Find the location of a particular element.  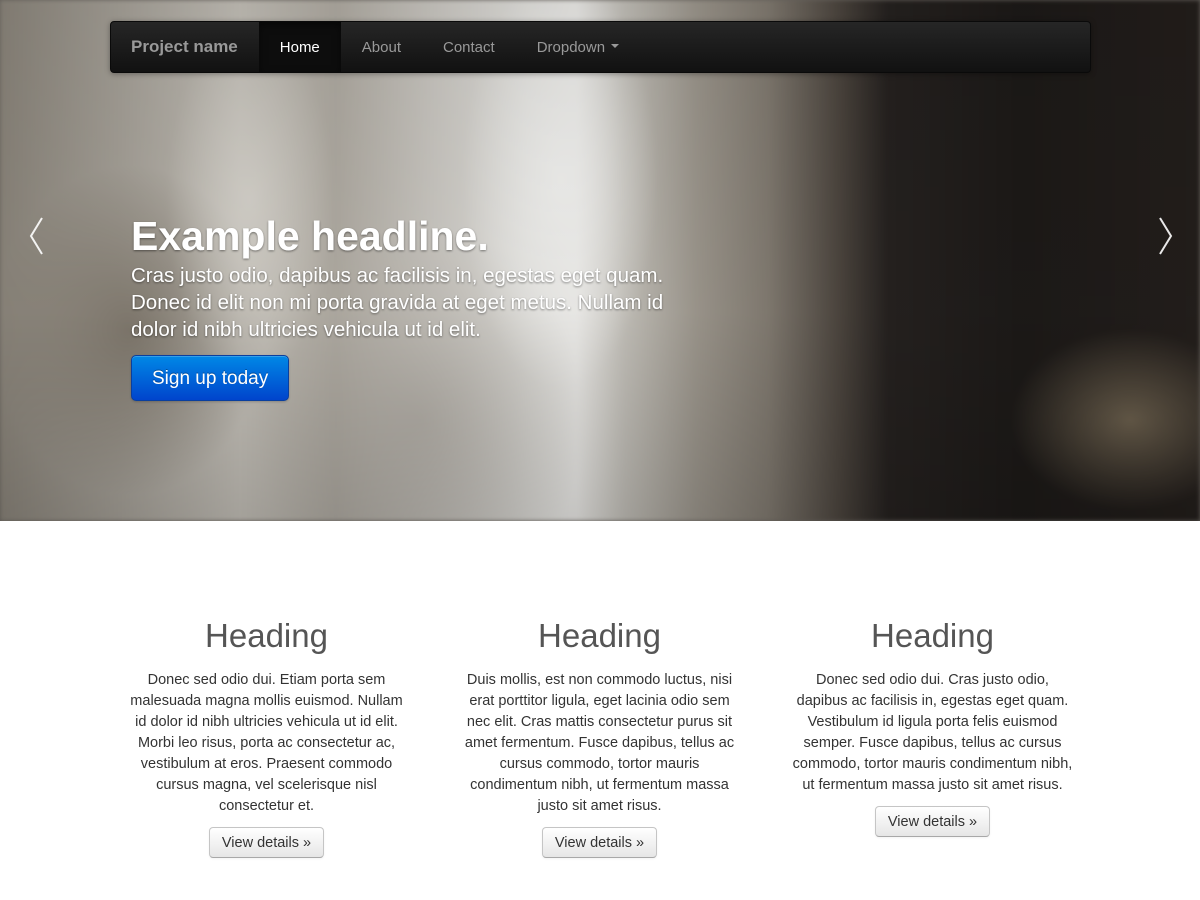

column-text-line: condimentum nibh, ut fermentum massa is located at coordinates (599, 785).